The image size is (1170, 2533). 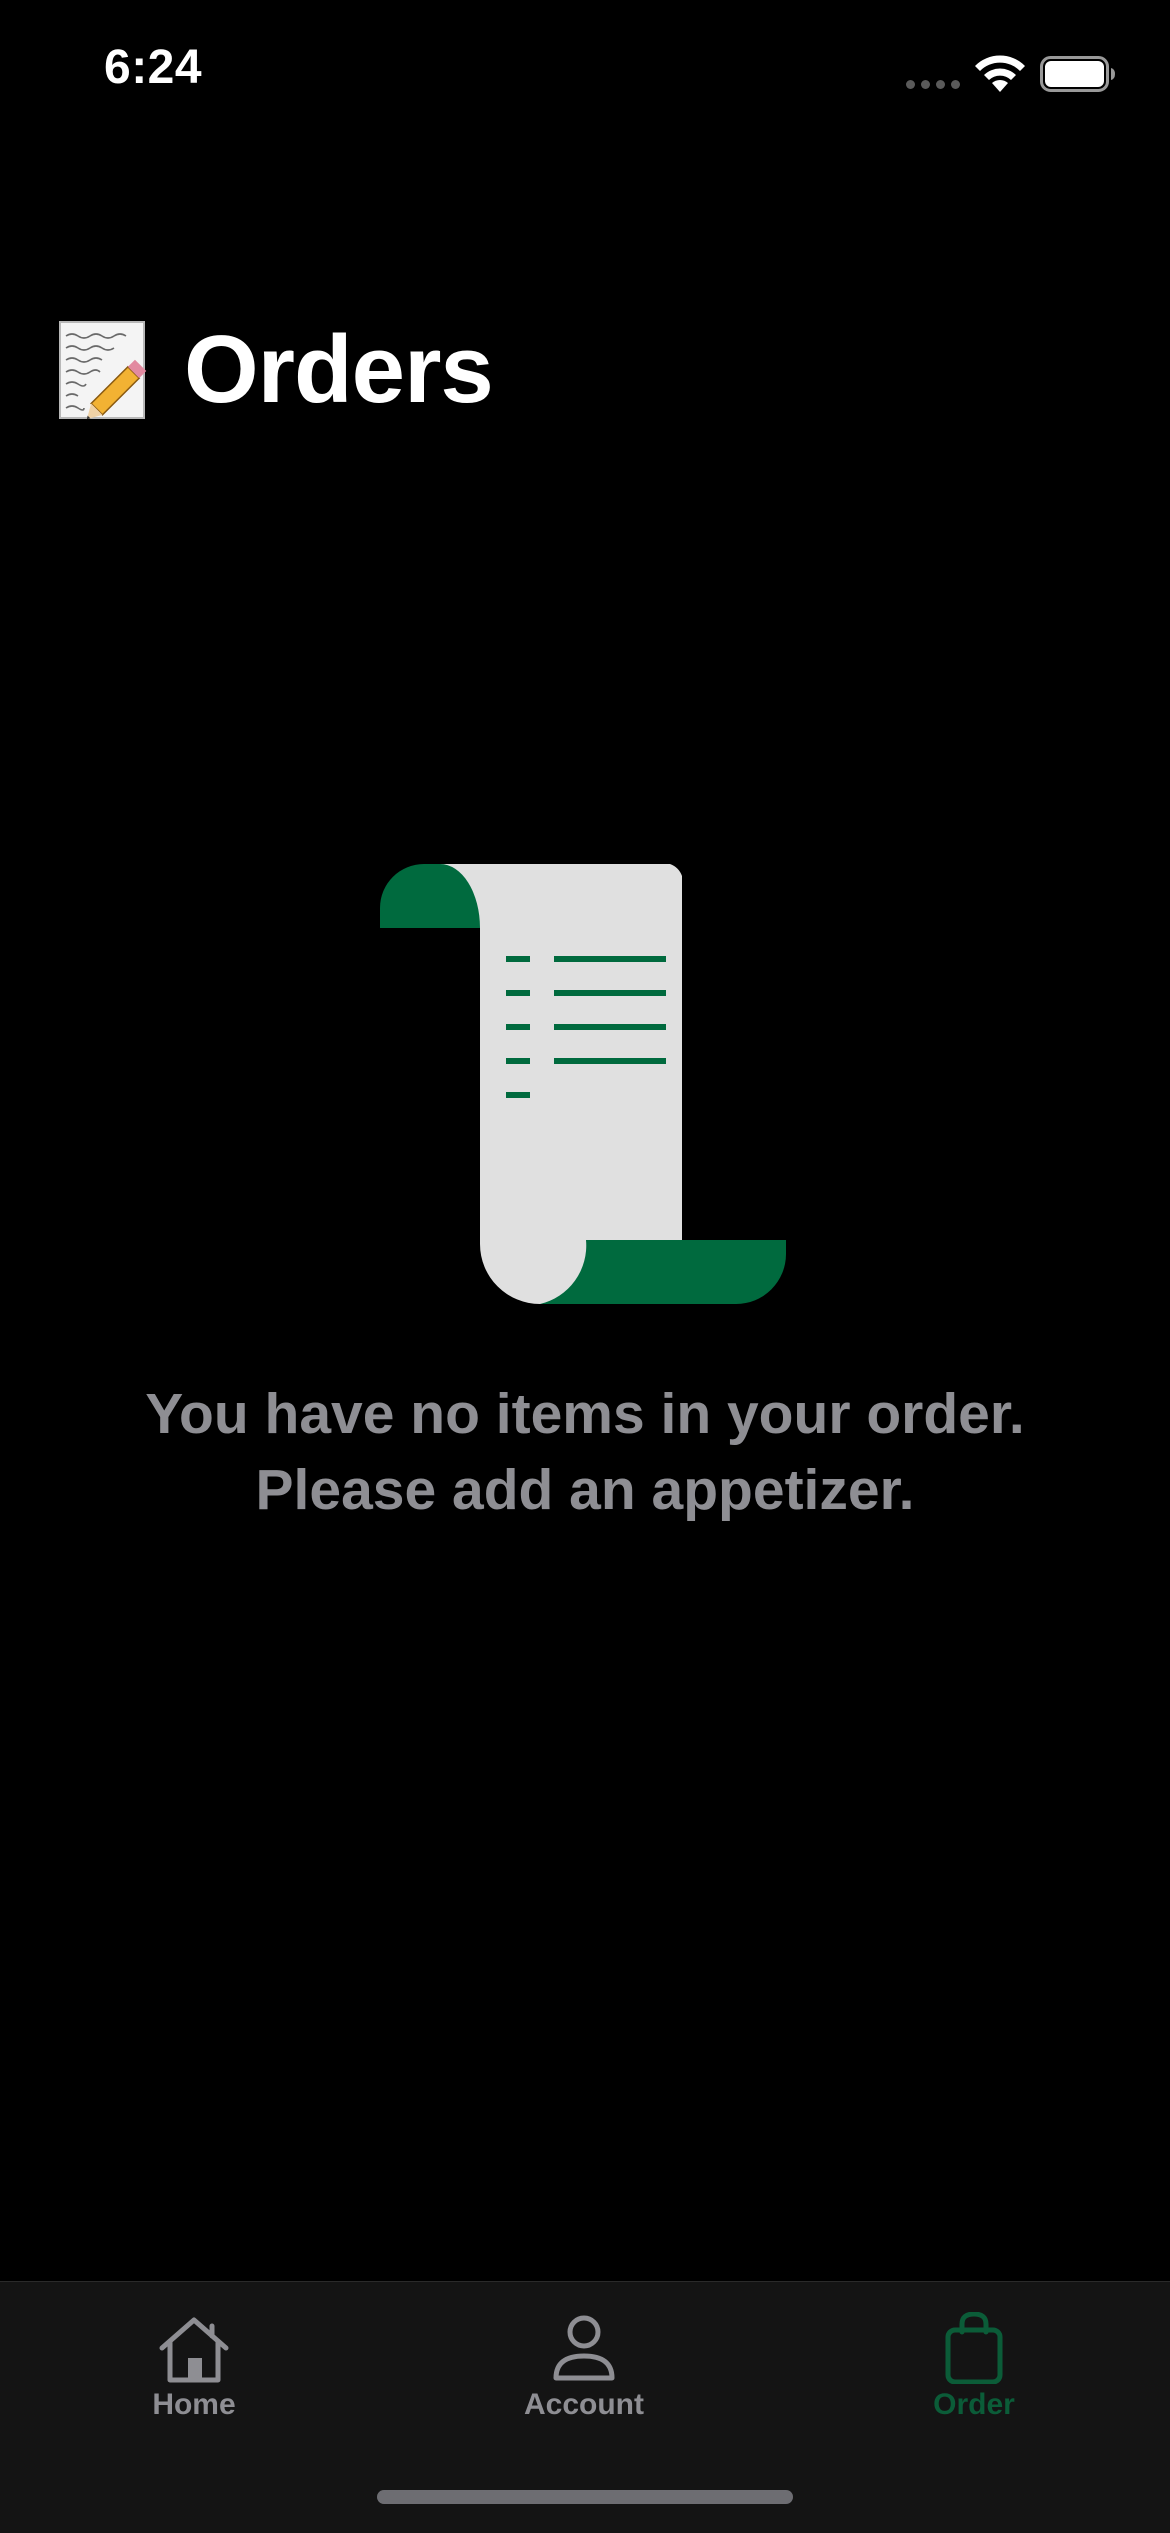 I want to click on battery-icon, so click(x=1077, y=74).